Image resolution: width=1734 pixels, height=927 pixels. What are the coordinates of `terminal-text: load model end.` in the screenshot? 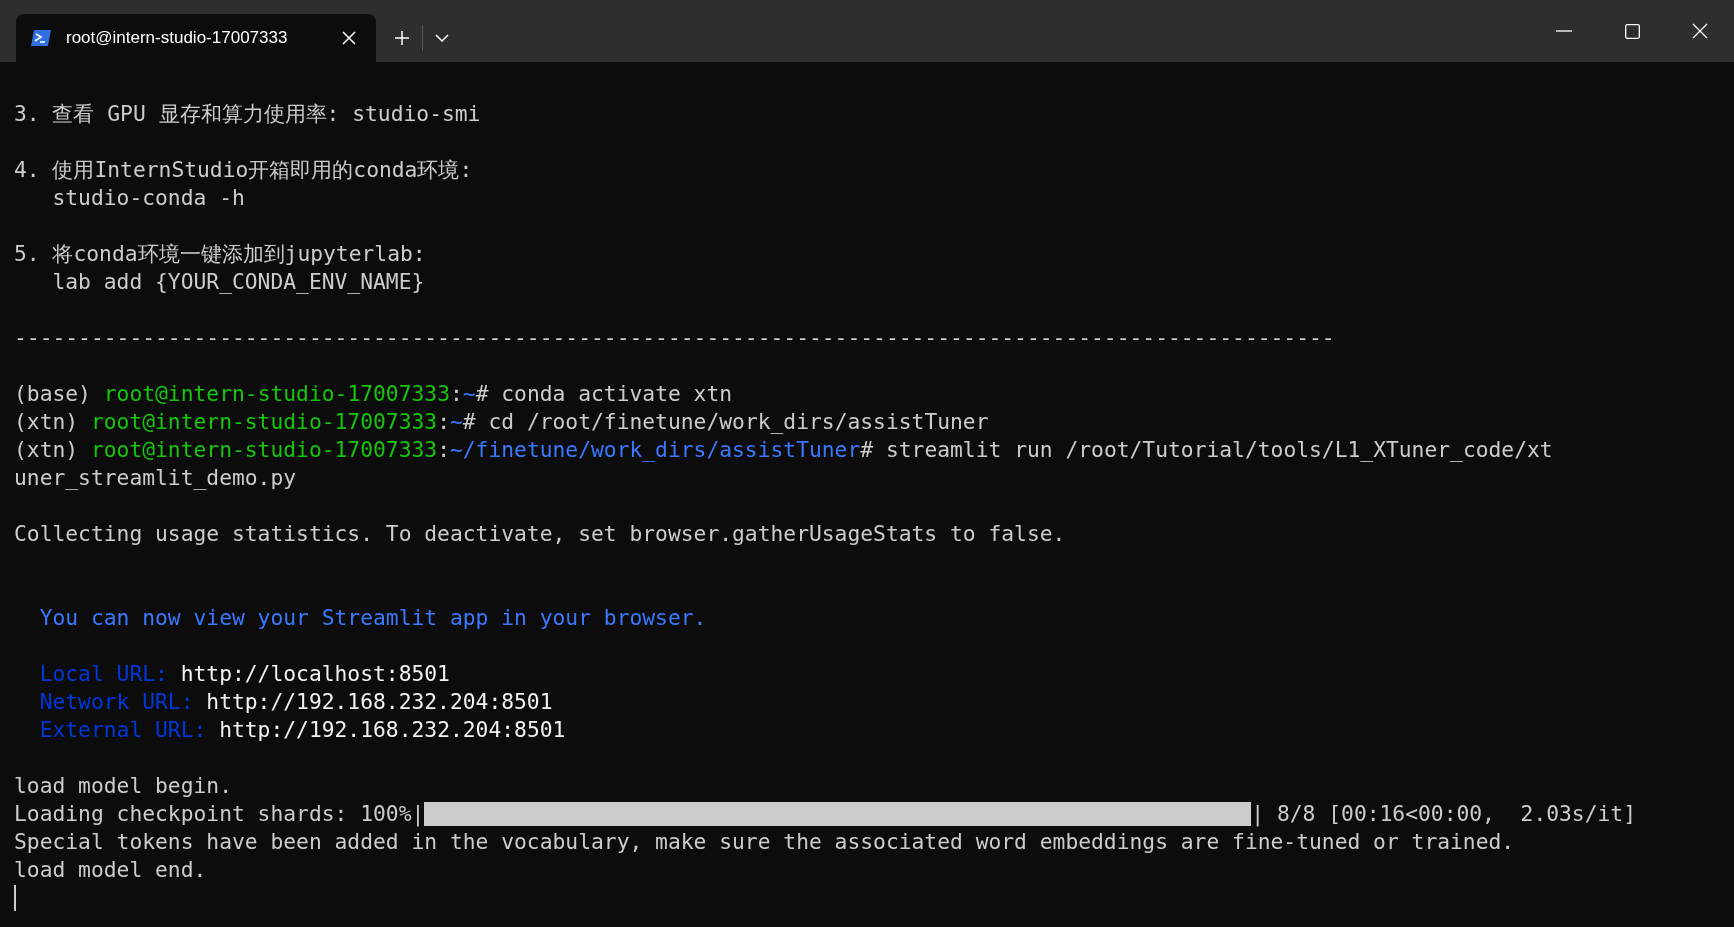 It's located at (110, 870).